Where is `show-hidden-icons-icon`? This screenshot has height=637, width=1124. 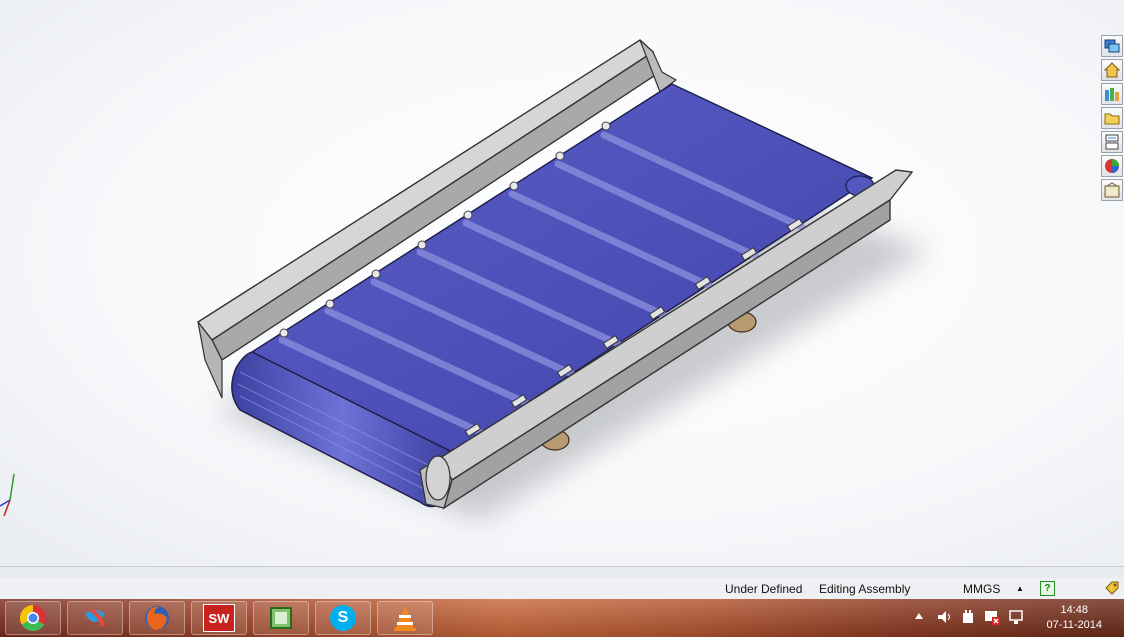
show-hidden-icons-icon is located at coordinates (919, 616).